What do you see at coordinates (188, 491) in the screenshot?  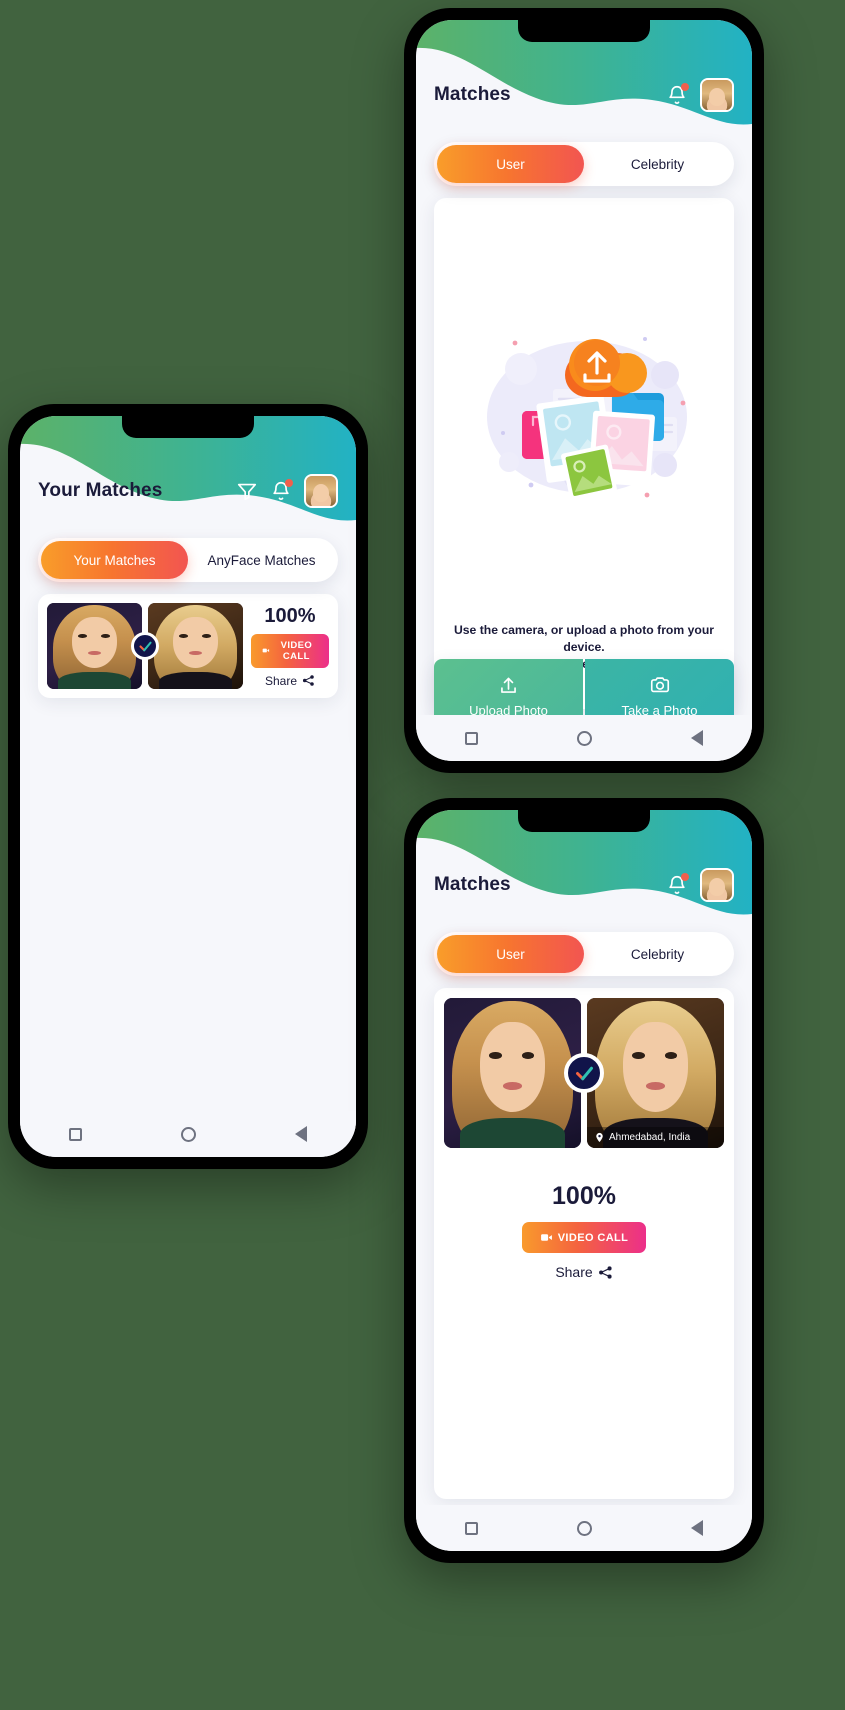 I see `header-left: Your Matches` at bounding box center [188, 491].